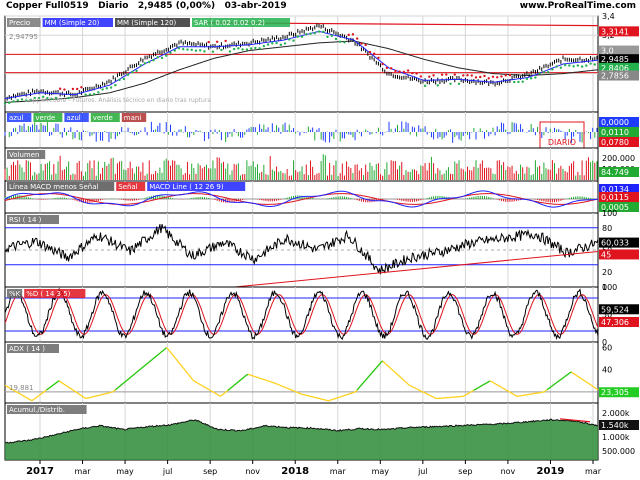 This screenshot has height=480, width=640. I want to click on stoch-axis-label: 100, so click(609, 287).